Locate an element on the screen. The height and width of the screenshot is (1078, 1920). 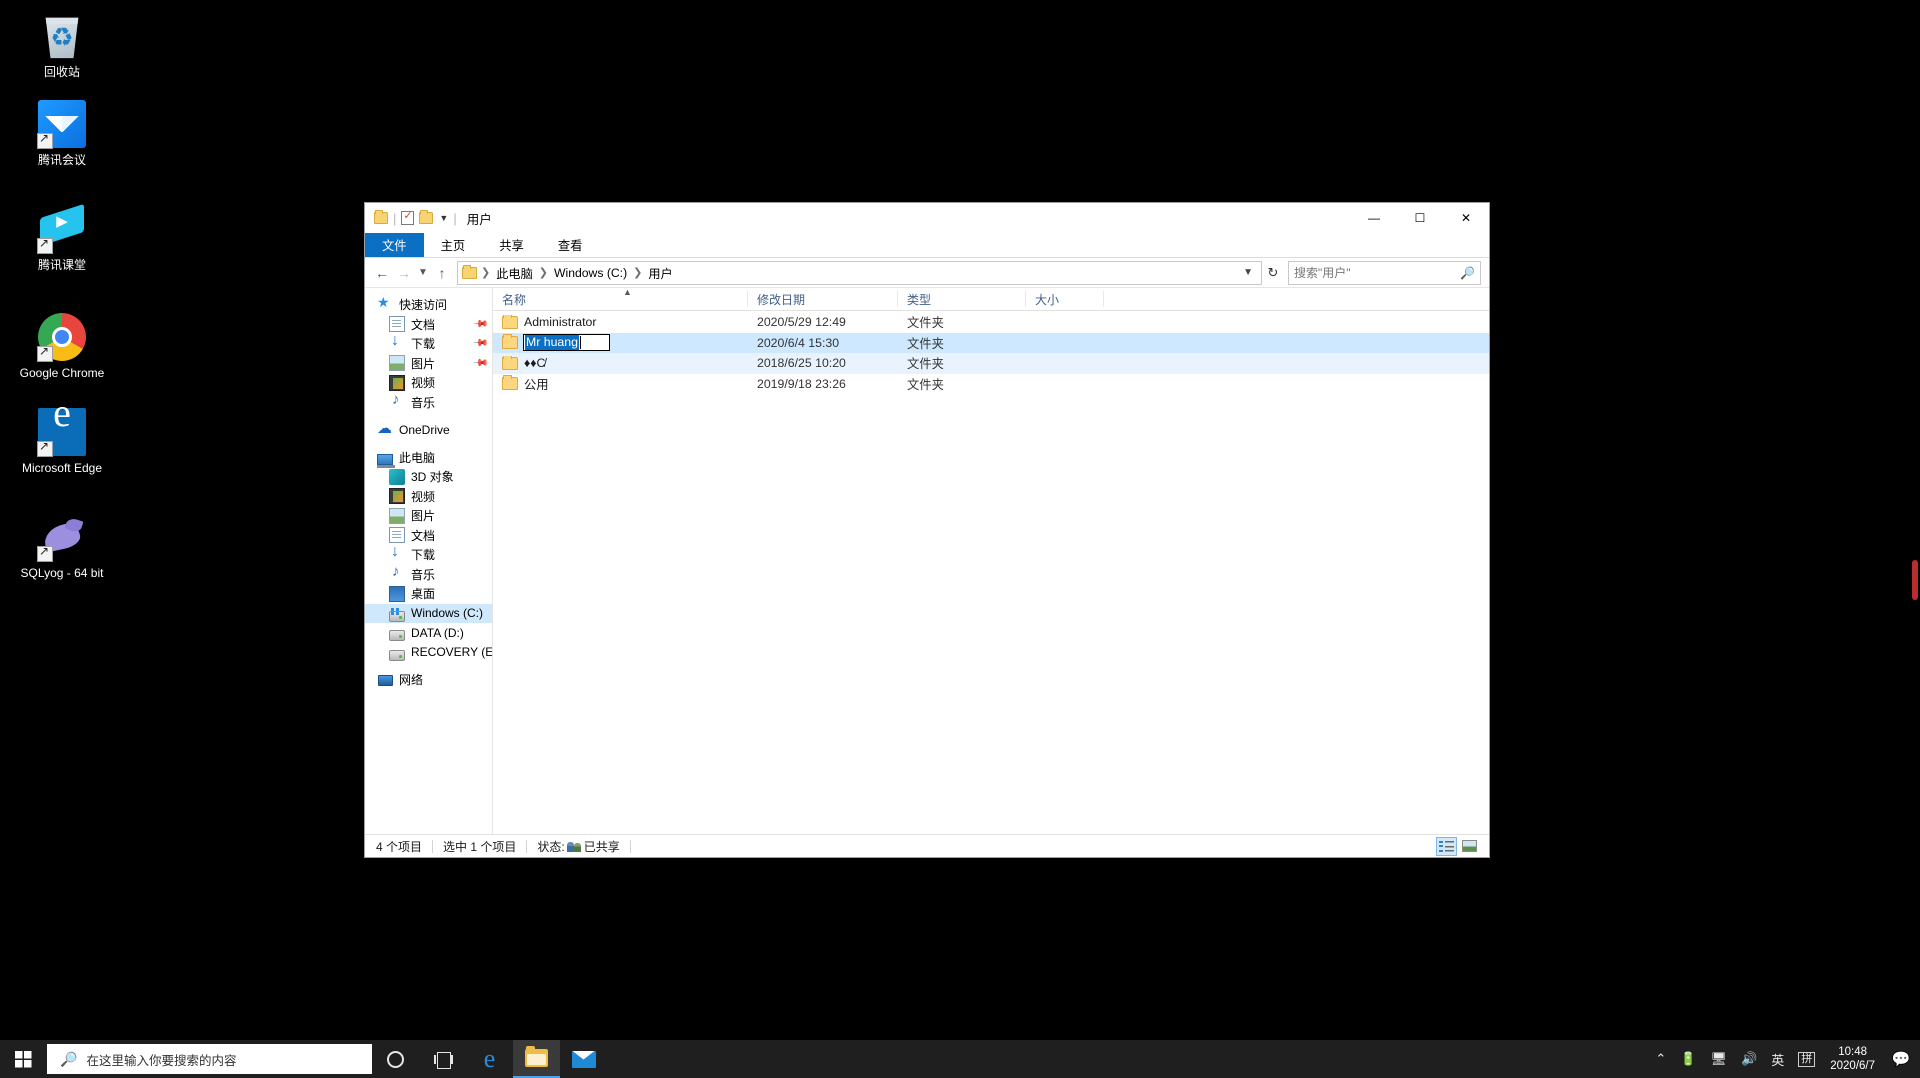
column-headers: 名称 修改日期 类型 大小 ▲ is located at coordinates (991, 299).